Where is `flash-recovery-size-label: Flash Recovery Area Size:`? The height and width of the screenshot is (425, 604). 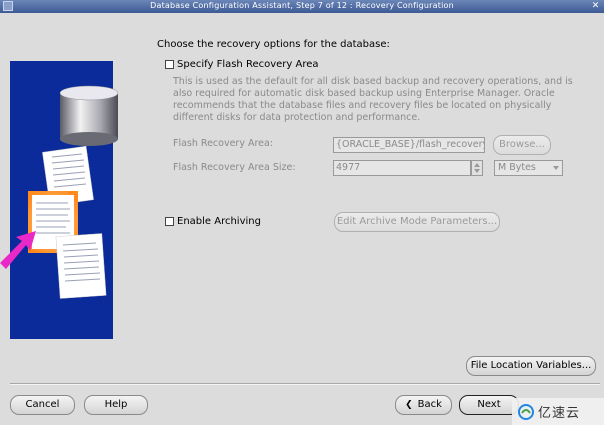 flash-recovery-size-label: Flash Recovery Area Size: is located at coordinates (234, 167).